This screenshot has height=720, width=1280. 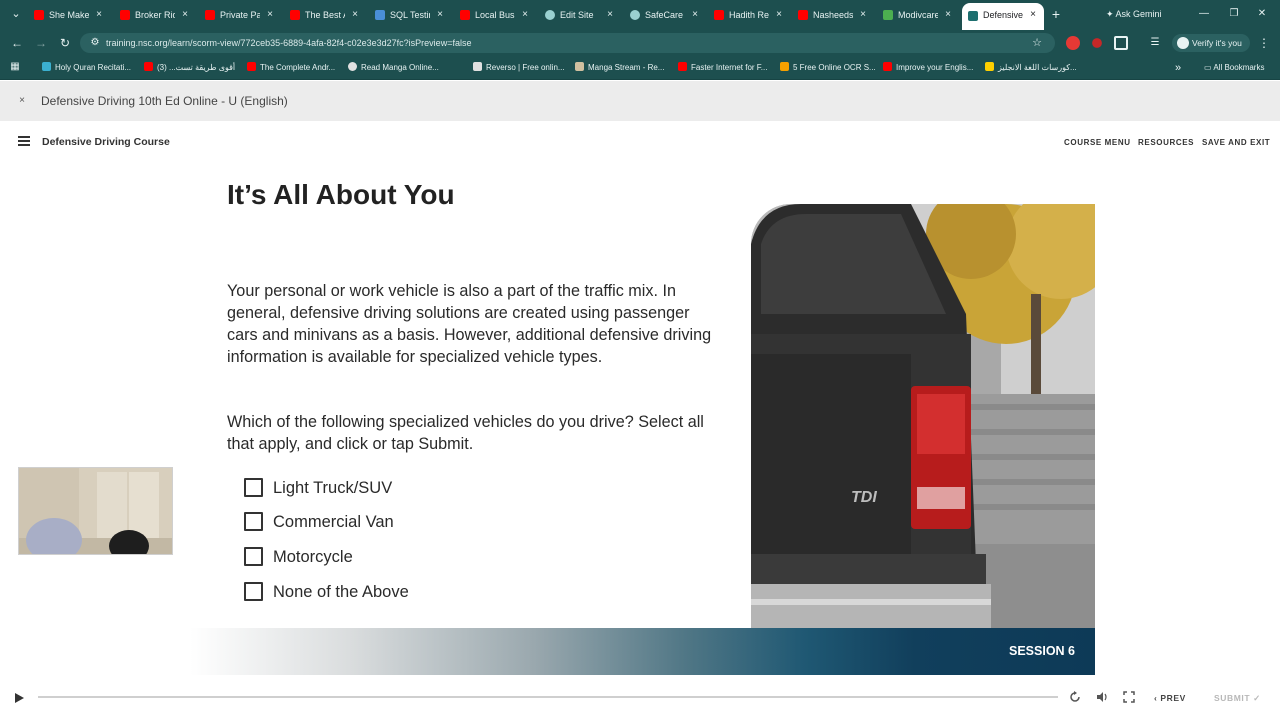 I want to click on replay-icon, so click(x=1075, y=697).